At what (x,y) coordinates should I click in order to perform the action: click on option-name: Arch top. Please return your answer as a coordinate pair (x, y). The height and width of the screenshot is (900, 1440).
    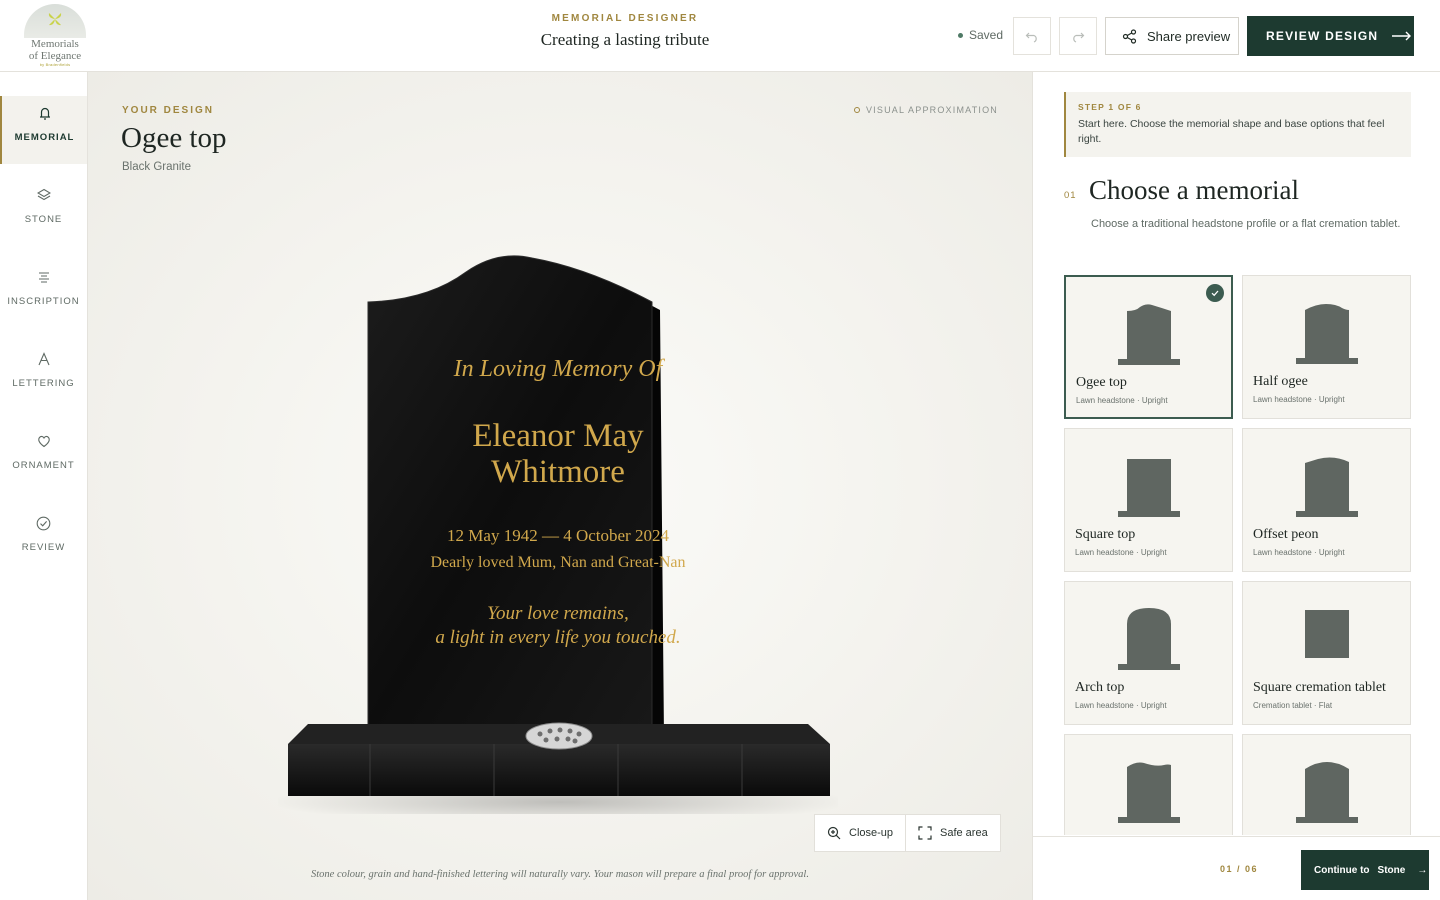
    Looking at the image, I should click on (1100, 687).